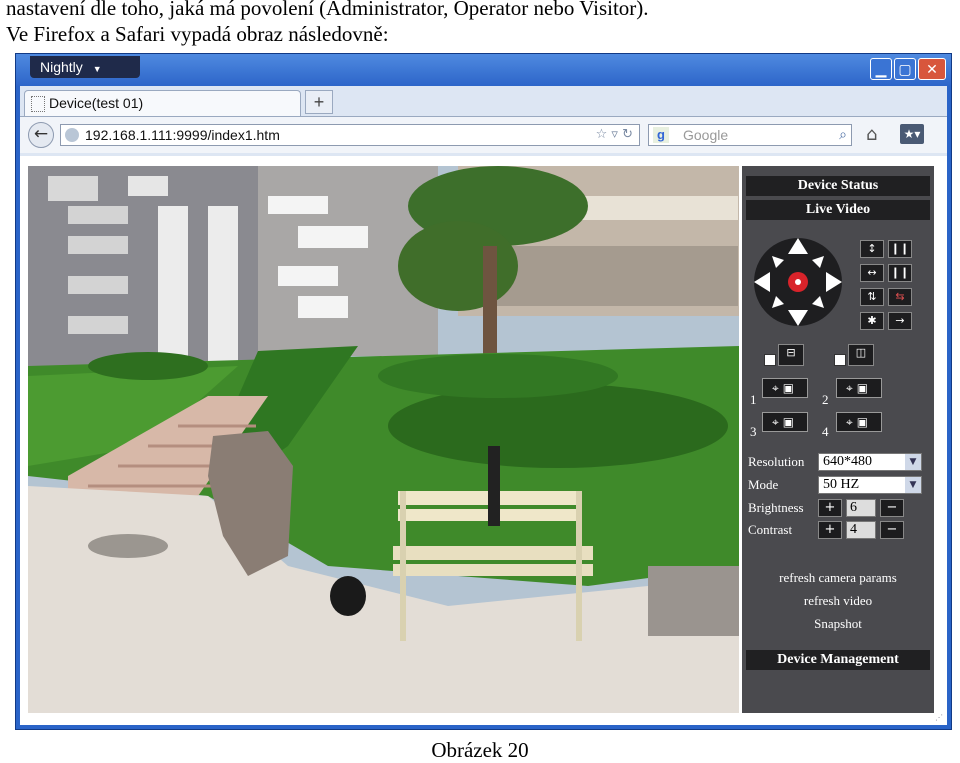  What do you see at coordinates (776, 461) in the screenshot?
I see `resolution-label: Resolution` at bounding box center [776, 461].